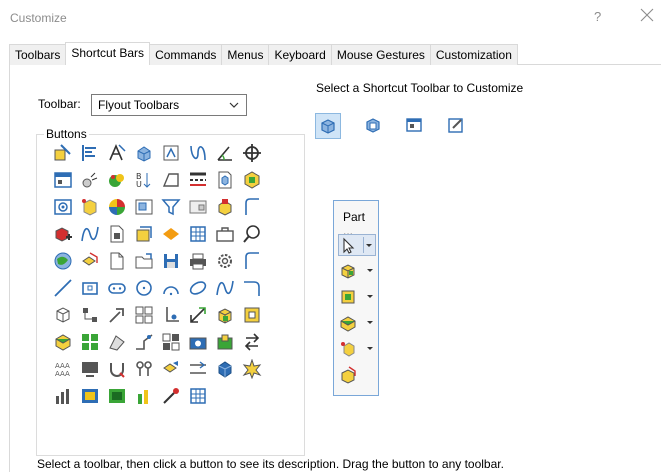  Describe the element at coordinates (90, 315) in the screenshot. I see `assembly-tree-icon` at that location.